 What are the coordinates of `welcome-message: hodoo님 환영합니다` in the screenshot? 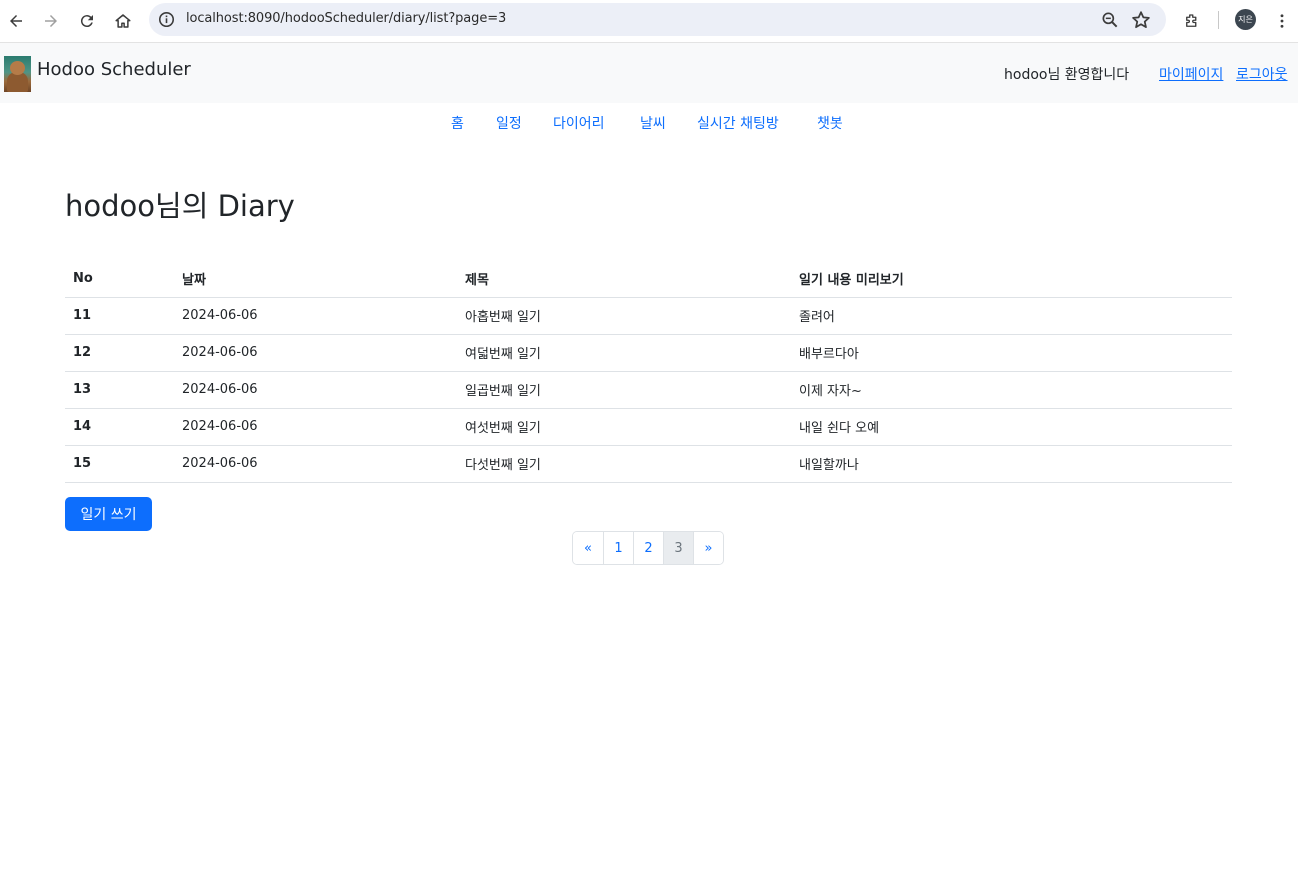 It's located at (1067, 75).